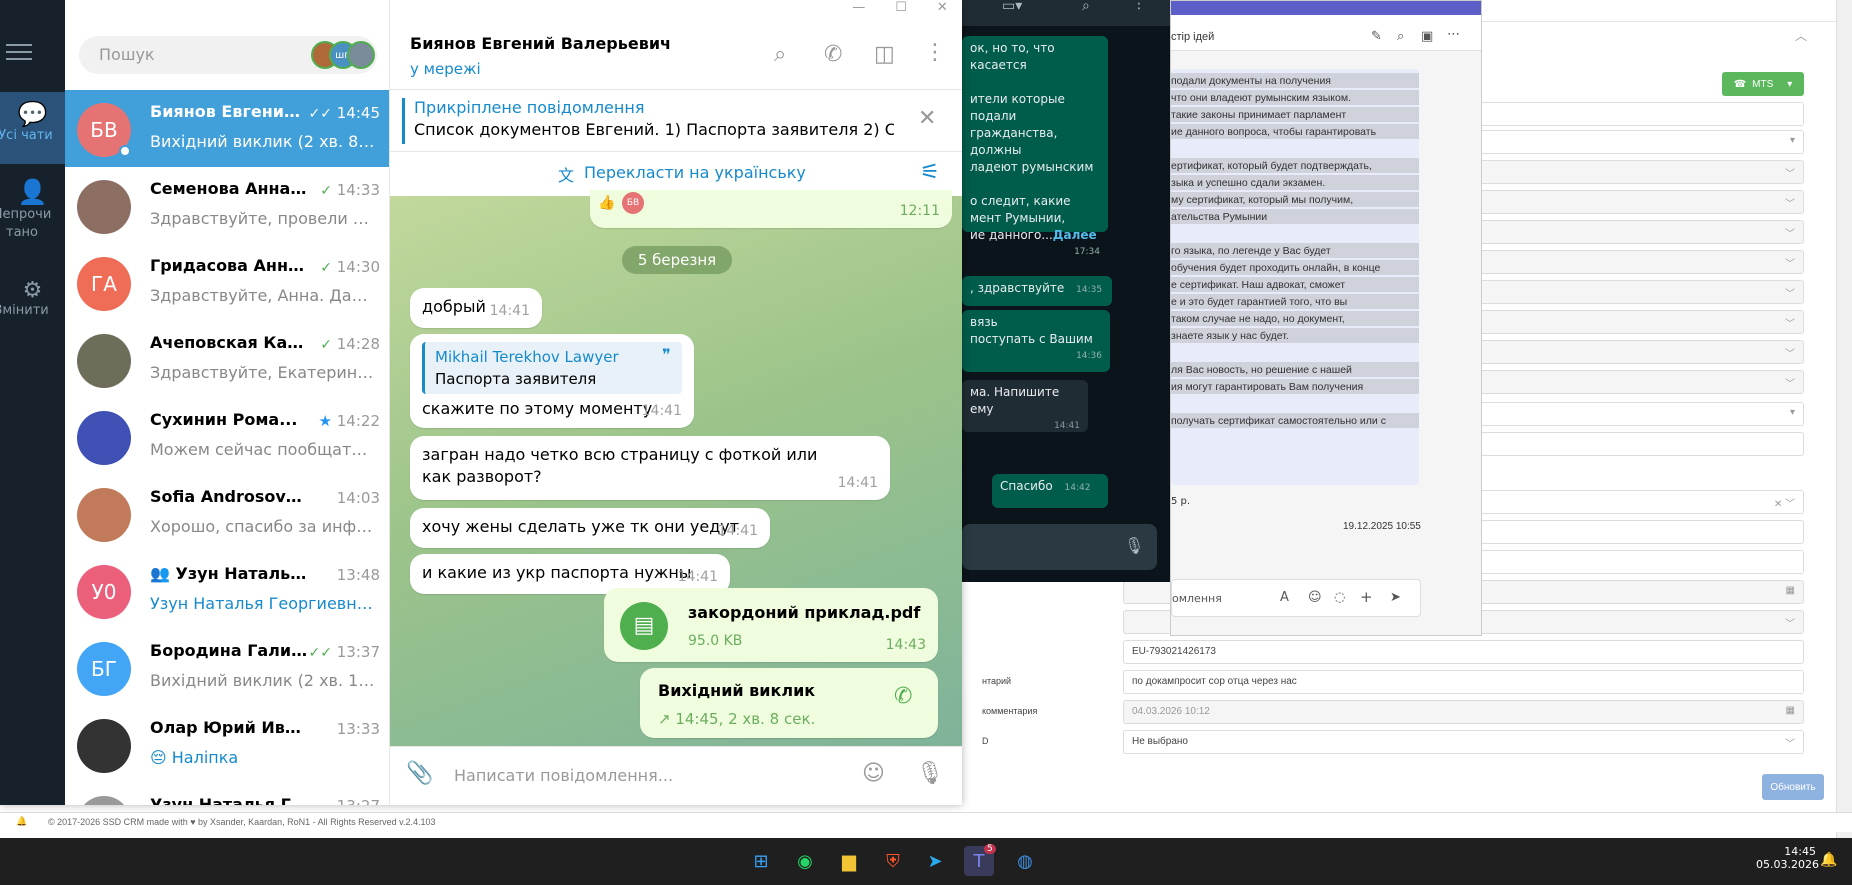 This screenshot has height=885, width=1852. What do you see at coordinates (1463, 682) in the screenshot?
I see `crm-field-comment: по докампросит сор отца через нас` at bounding box center [1463, 682].